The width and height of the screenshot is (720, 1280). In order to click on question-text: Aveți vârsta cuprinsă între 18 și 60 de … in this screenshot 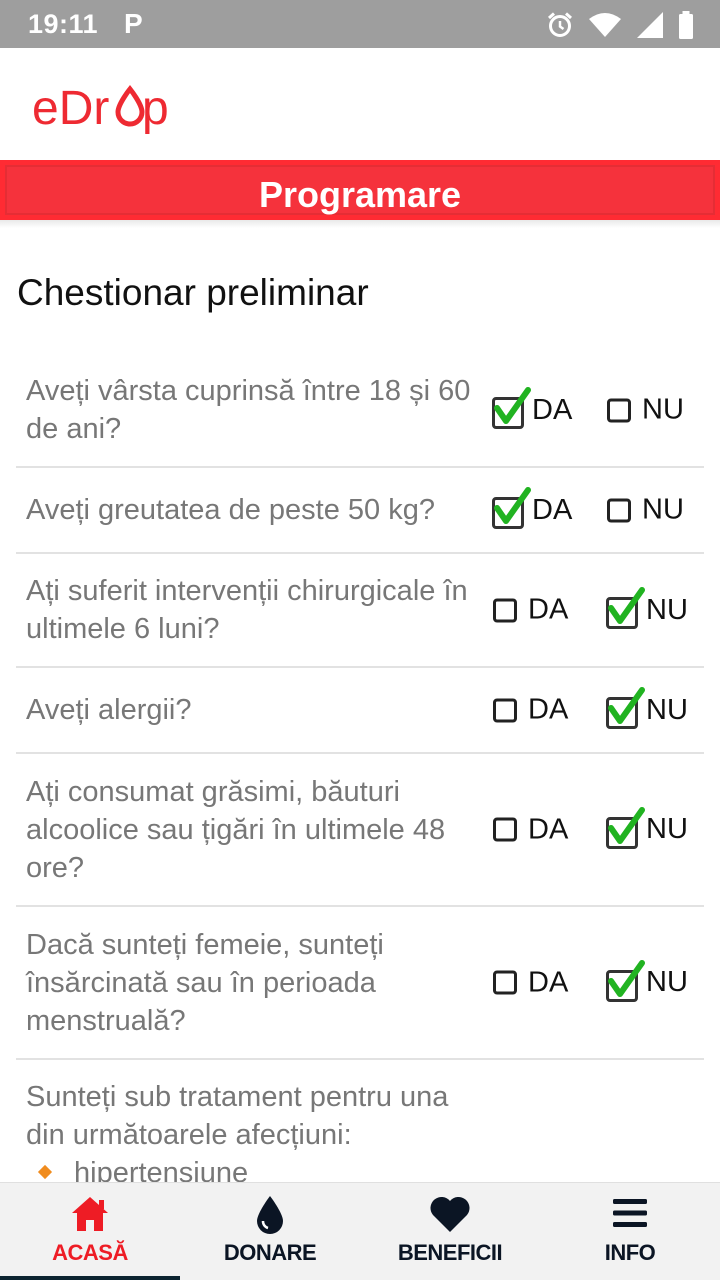, I will do `click(248, 410)`.